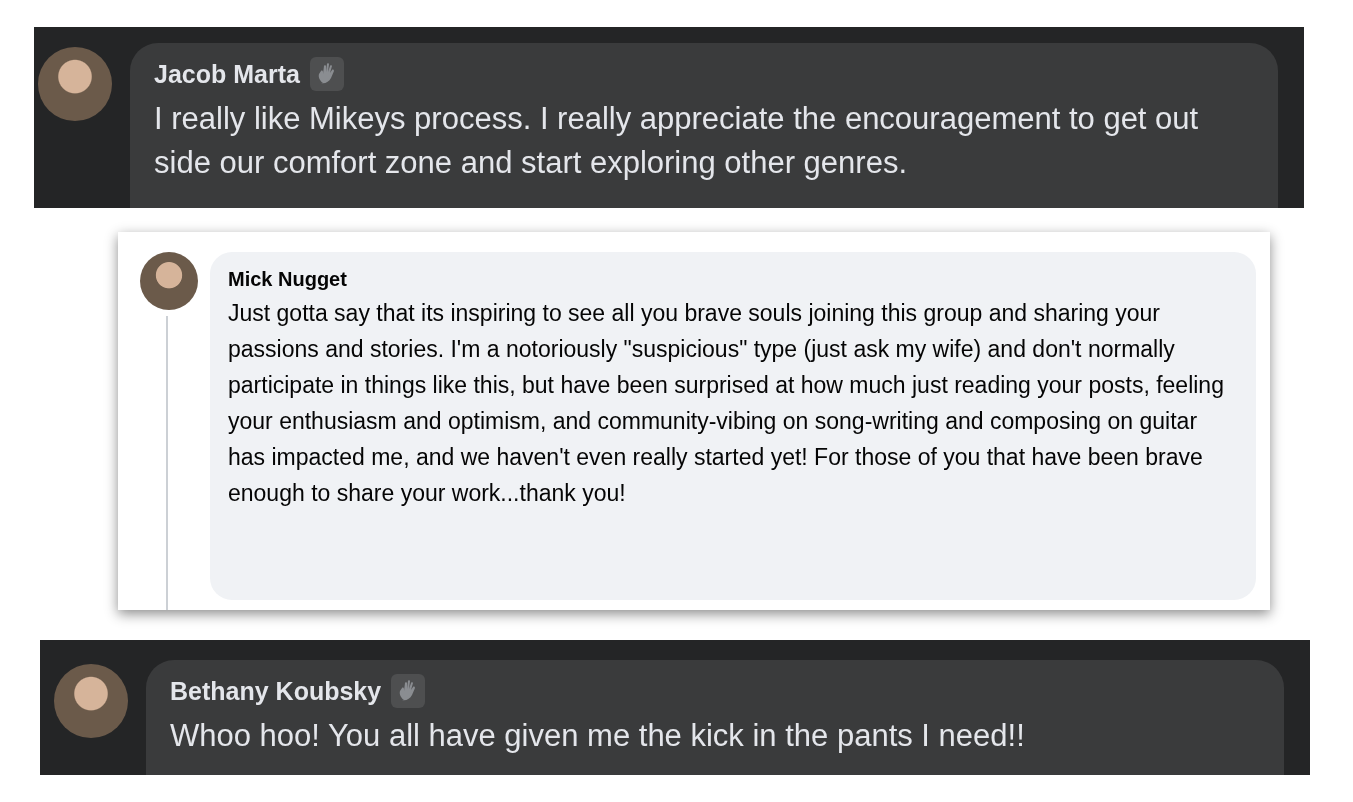 The image size is (1353, 802). What do you see at coordinates (227, 74) in the screenshot?
I see `commenter-name: Jacob Marta` at bounding box center [227, 74].